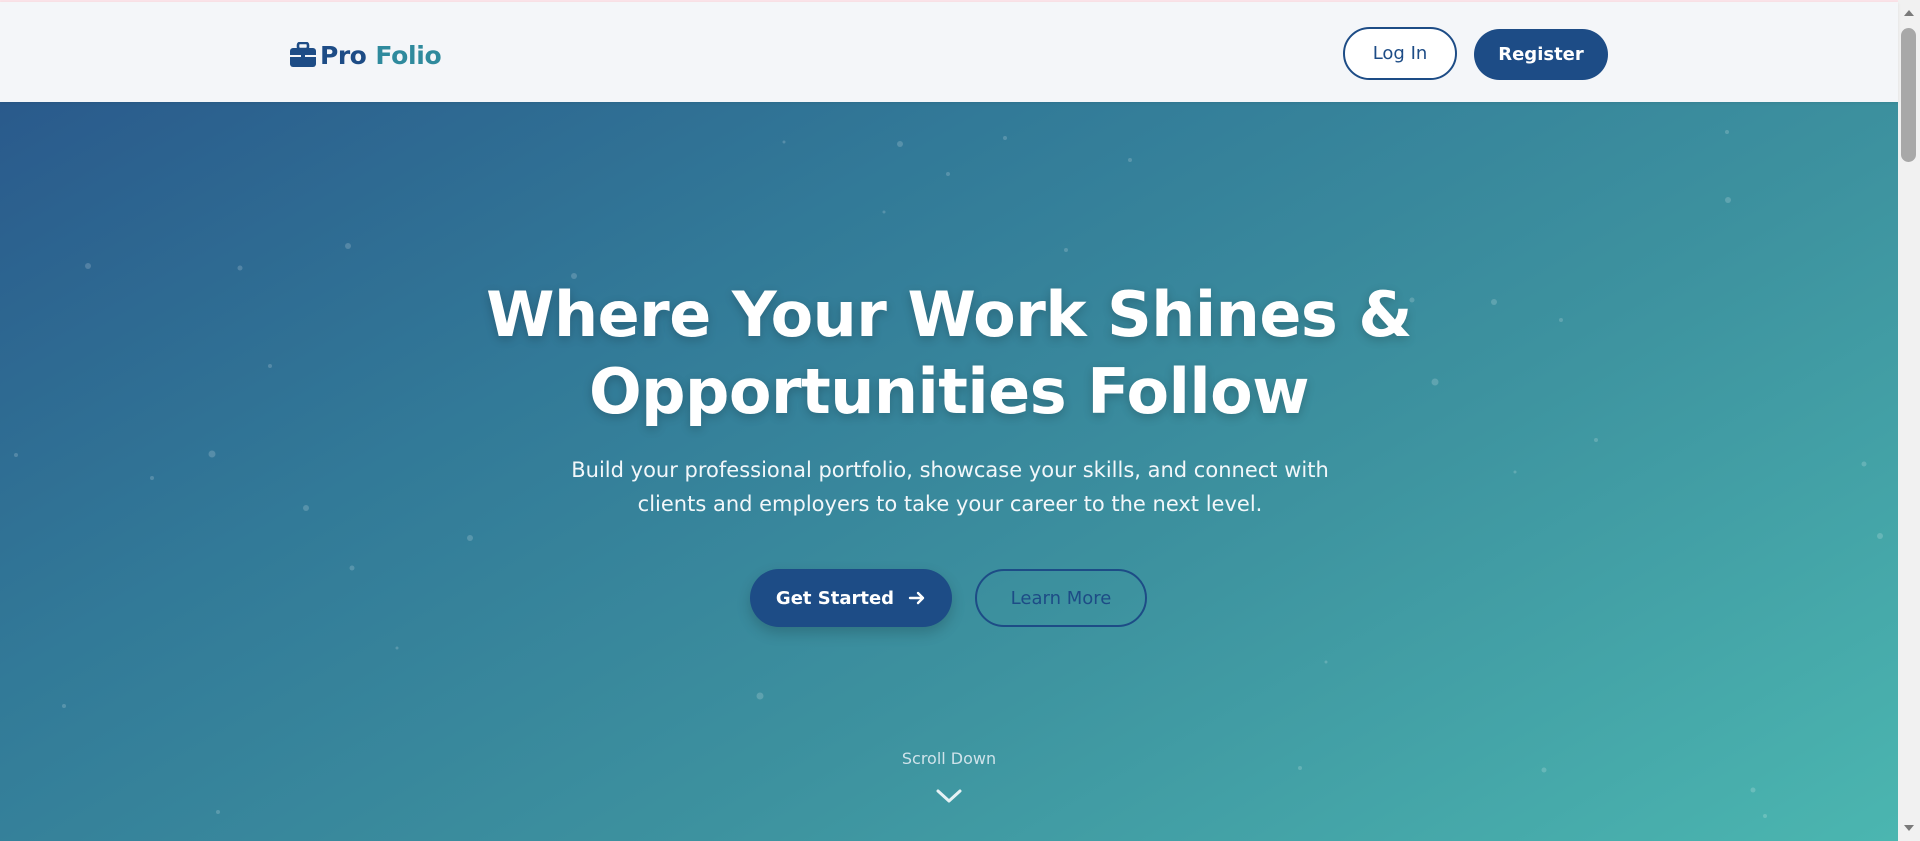 The width and height of the screenshot is (1920, 841). I want to click on hero-headline-line1: Where Your Work Shines &, so click(949, 314).